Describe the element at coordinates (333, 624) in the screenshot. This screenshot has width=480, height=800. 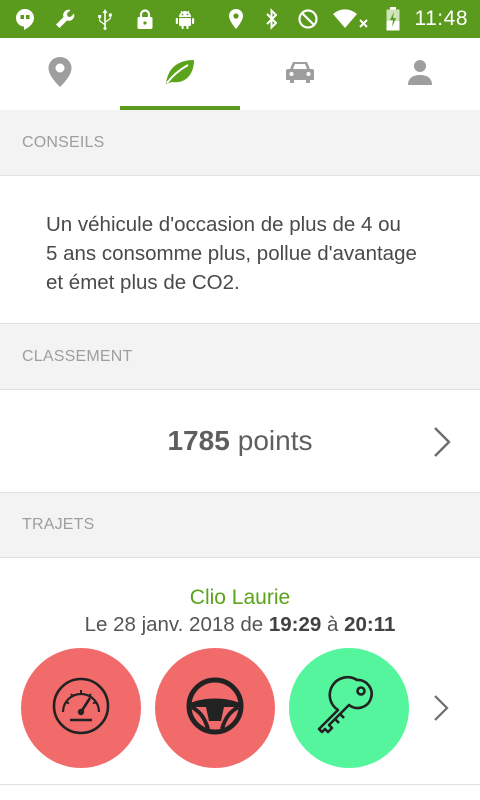
I see `trip-connector: à` at that location.